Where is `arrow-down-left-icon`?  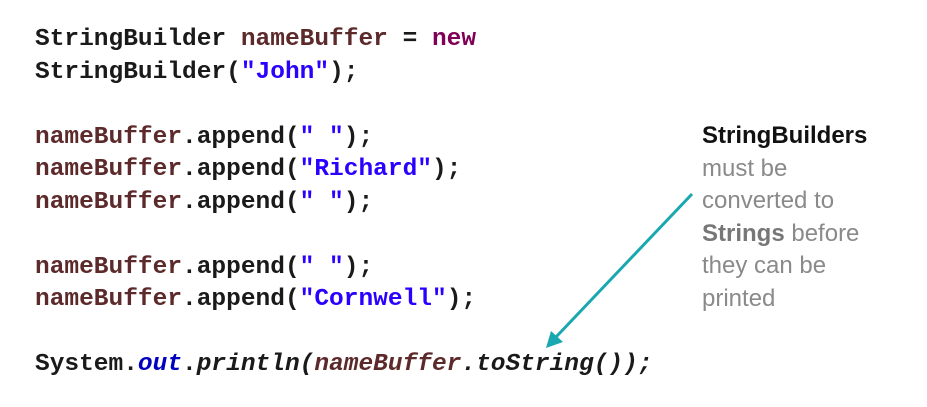
arrow-down-left-icon is located at coordinates (620, 270).